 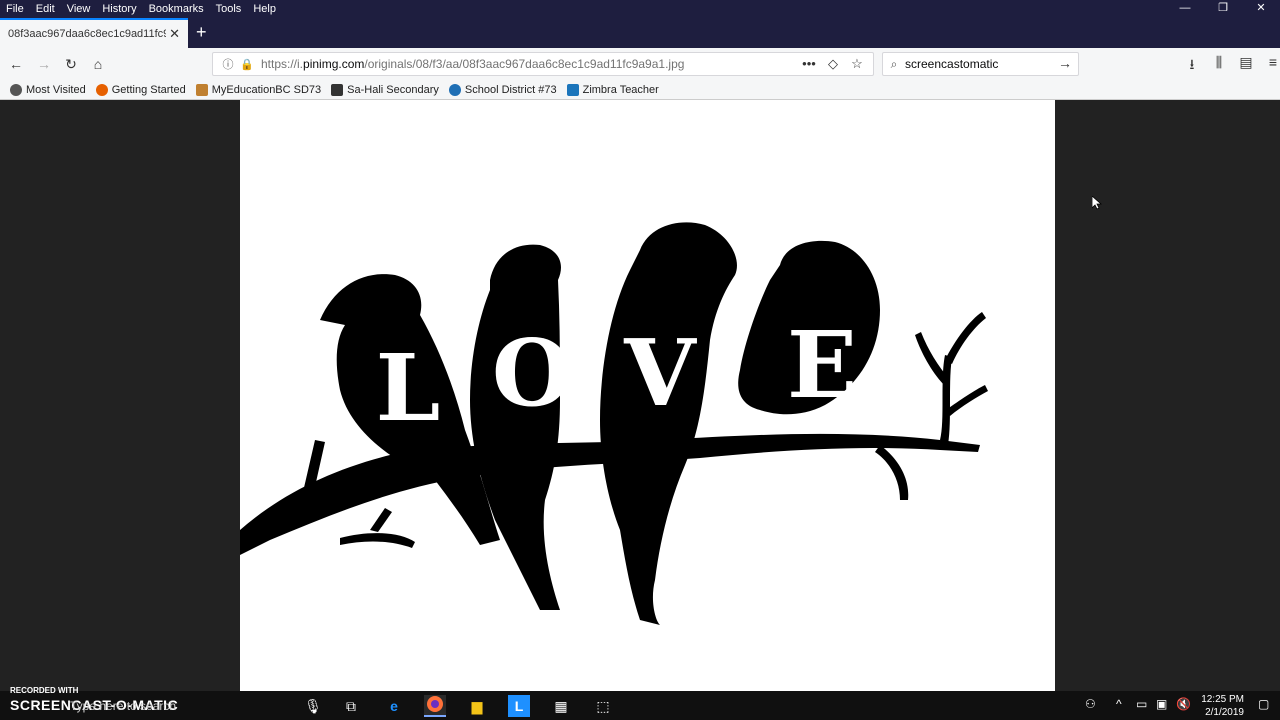 What do you see at coordinates (1065, 63) in the screenshot?
I see `search-go-icon: →` at bounding box center [1065, 63].